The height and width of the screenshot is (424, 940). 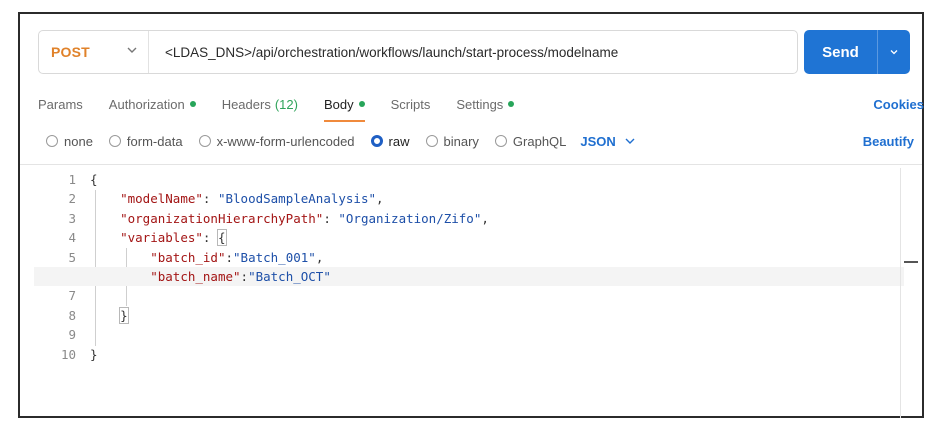 What do you see at coordinates (274, 257) in the screenshot?
I see `json-value: "Batch_001"` at bounding box center [274, 257].